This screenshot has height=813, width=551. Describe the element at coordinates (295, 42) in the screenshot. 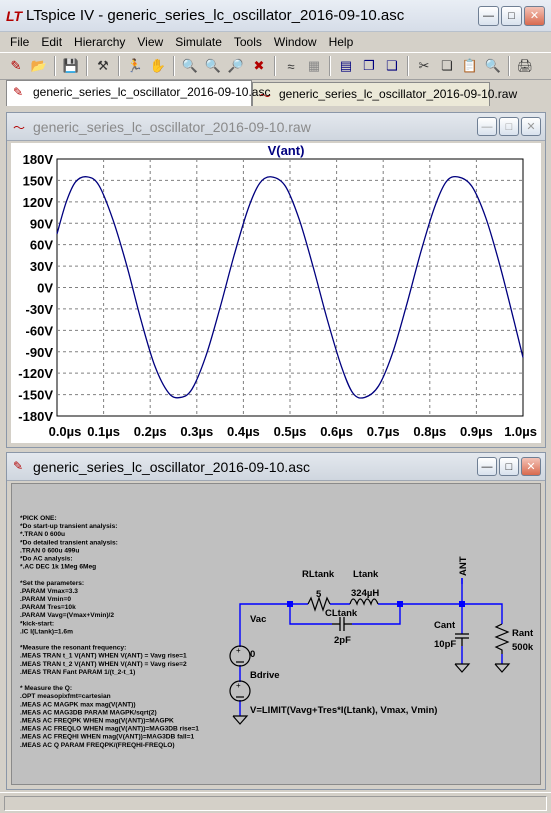

I see `menu-window: Window` at that location.